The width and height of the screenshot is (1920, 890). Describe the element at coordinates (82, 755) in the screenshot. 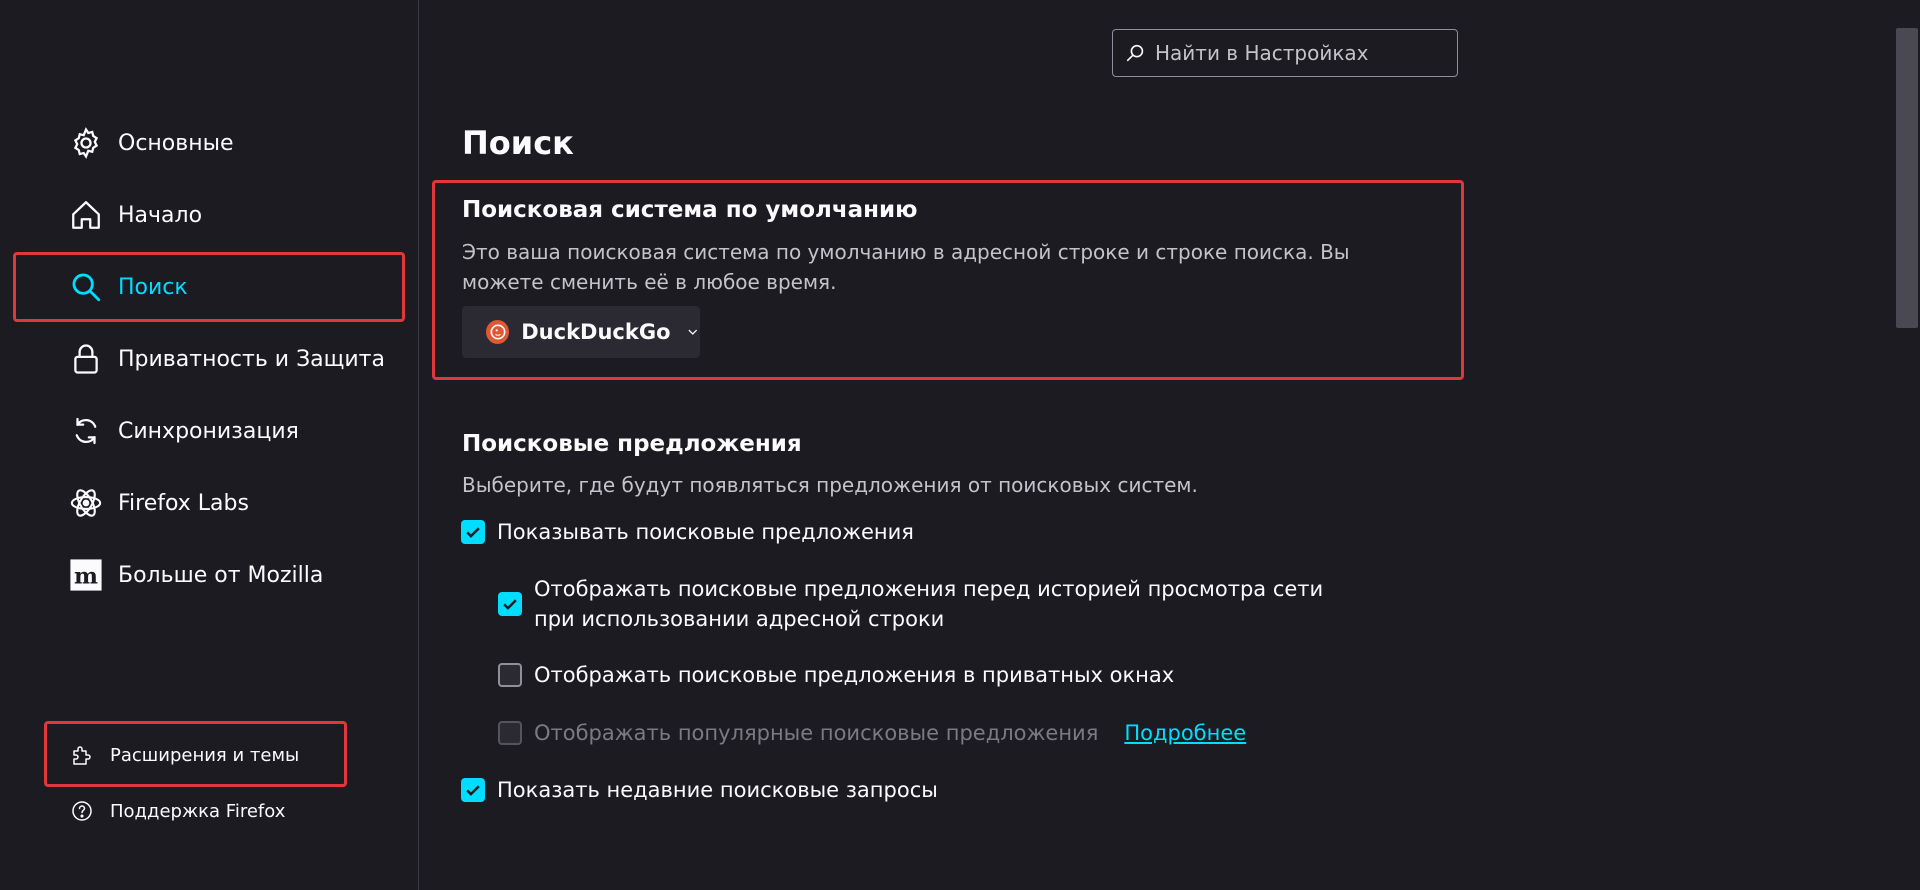

I see `puzzle-icon` at that location.